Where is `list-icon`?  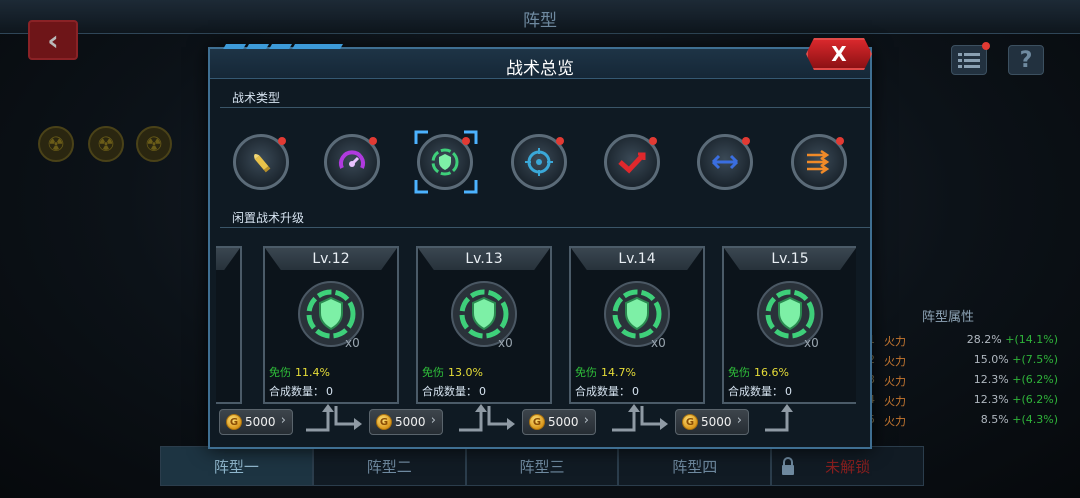
list-icon is located at coordinates (969, 60).